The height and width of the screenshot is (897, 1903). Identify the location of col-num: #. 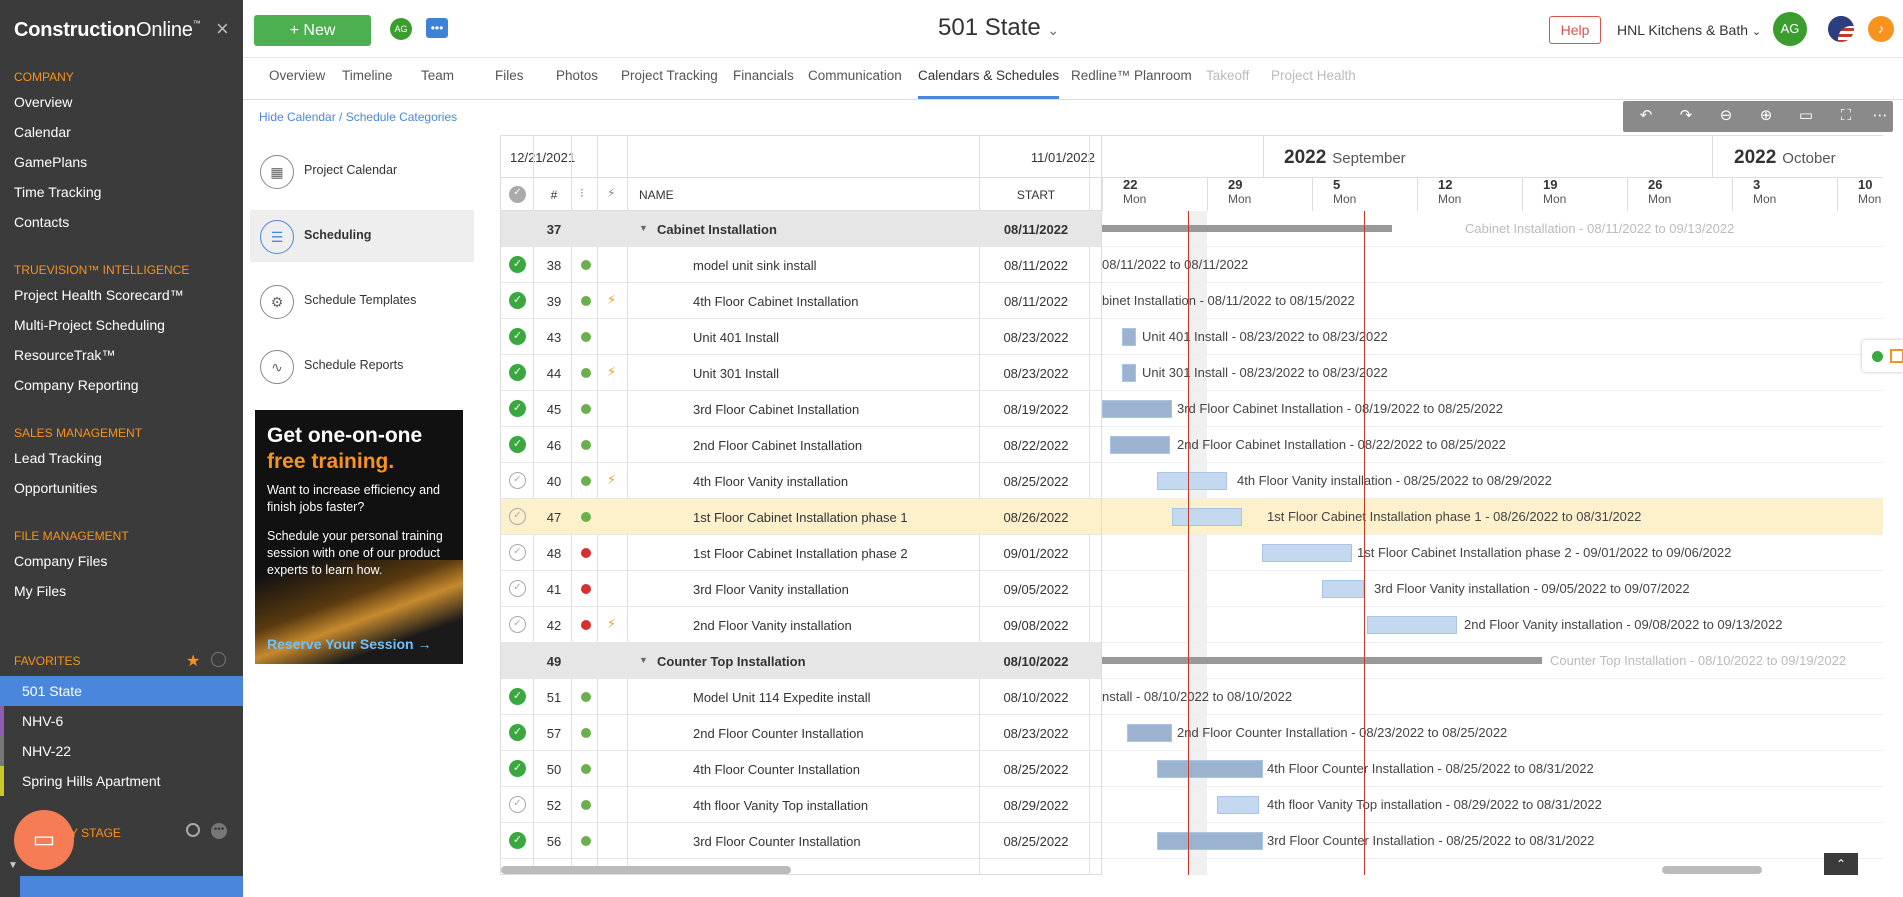
(554, 195).